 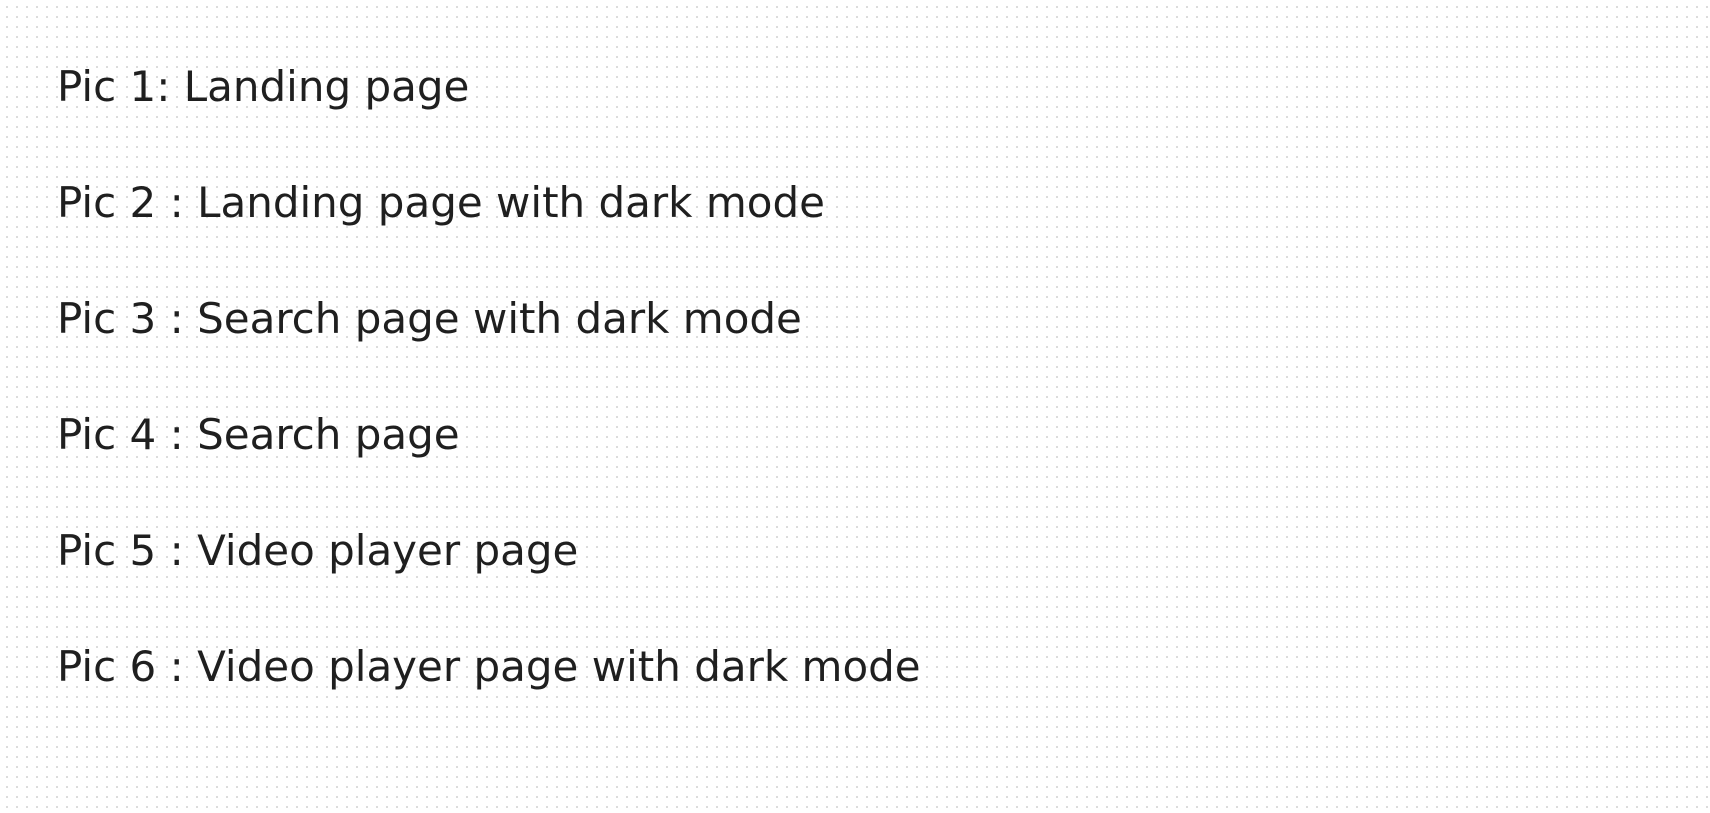 What do you see at coordinates (489, 666) in the screenshot?
I see `note-line-pic-6: Pic 6 : Video player page with dark mode` at bounding box center [489, 666].